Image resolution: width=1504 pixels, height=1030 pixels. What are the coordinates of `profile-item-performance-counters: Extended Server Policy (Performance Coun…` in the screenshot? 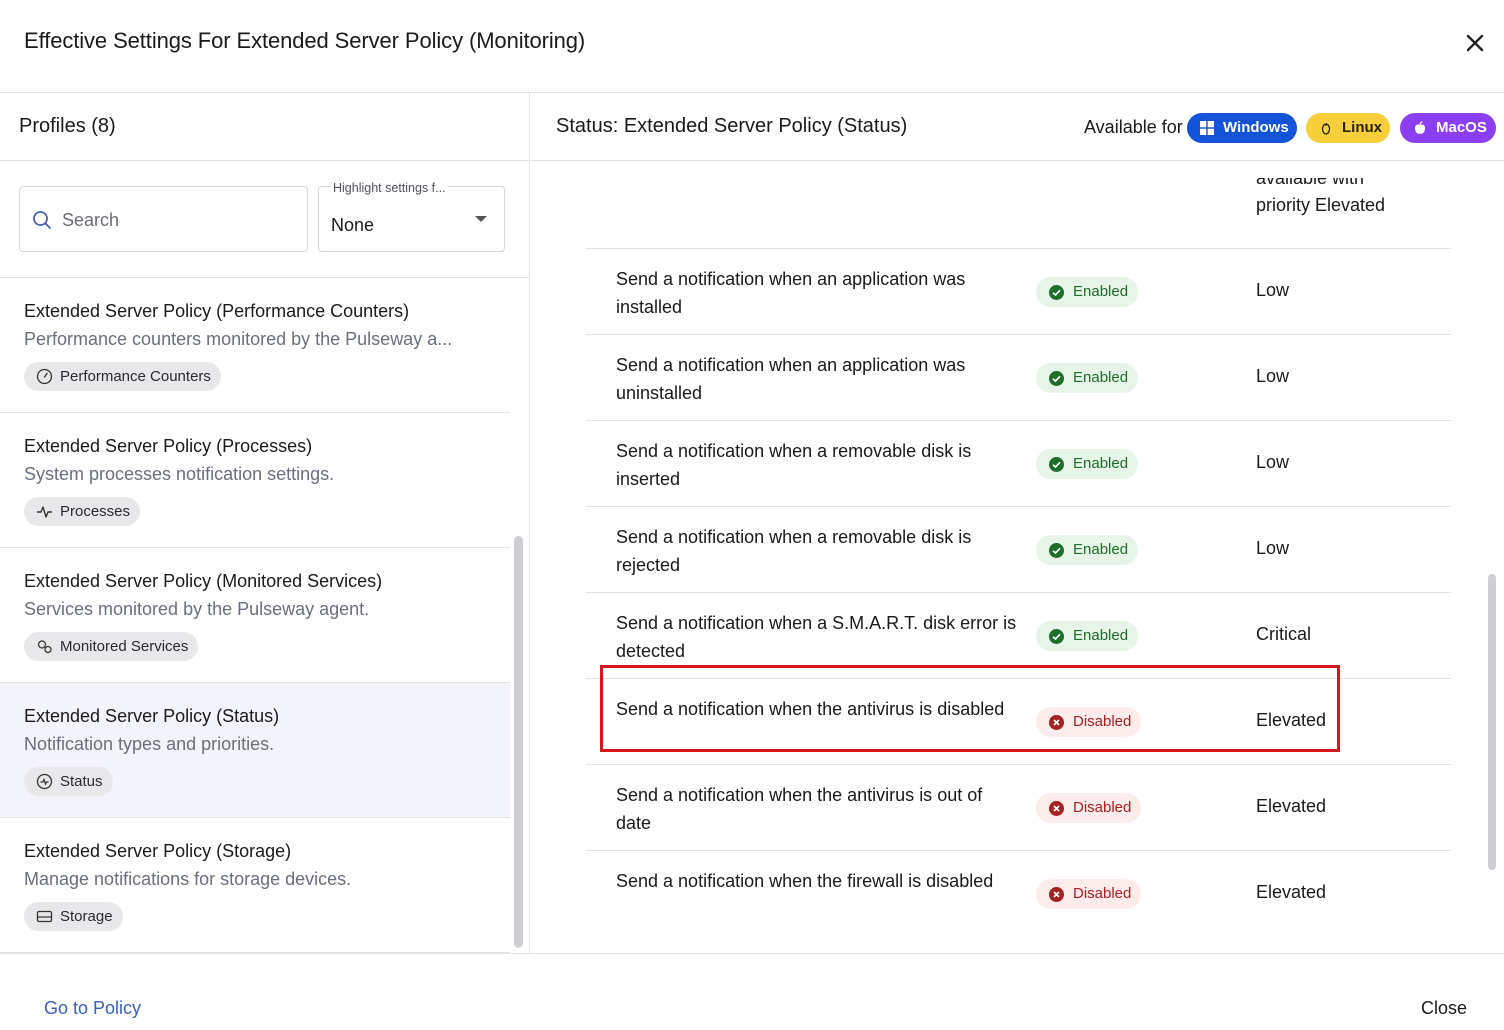 It's located at (255, 345).